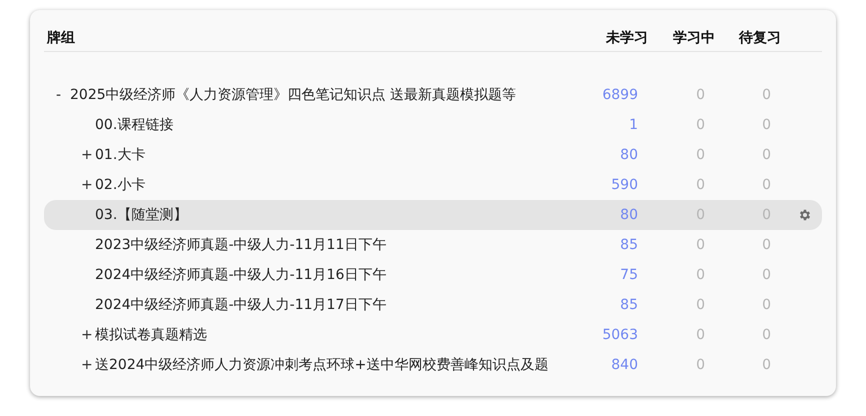 Image resolution: width=866 pixels, height=416 pixels. What do you see at coordinates (629, 275) in the screenshot?
I see `new-count: 75` at bounding box center [629, 275].